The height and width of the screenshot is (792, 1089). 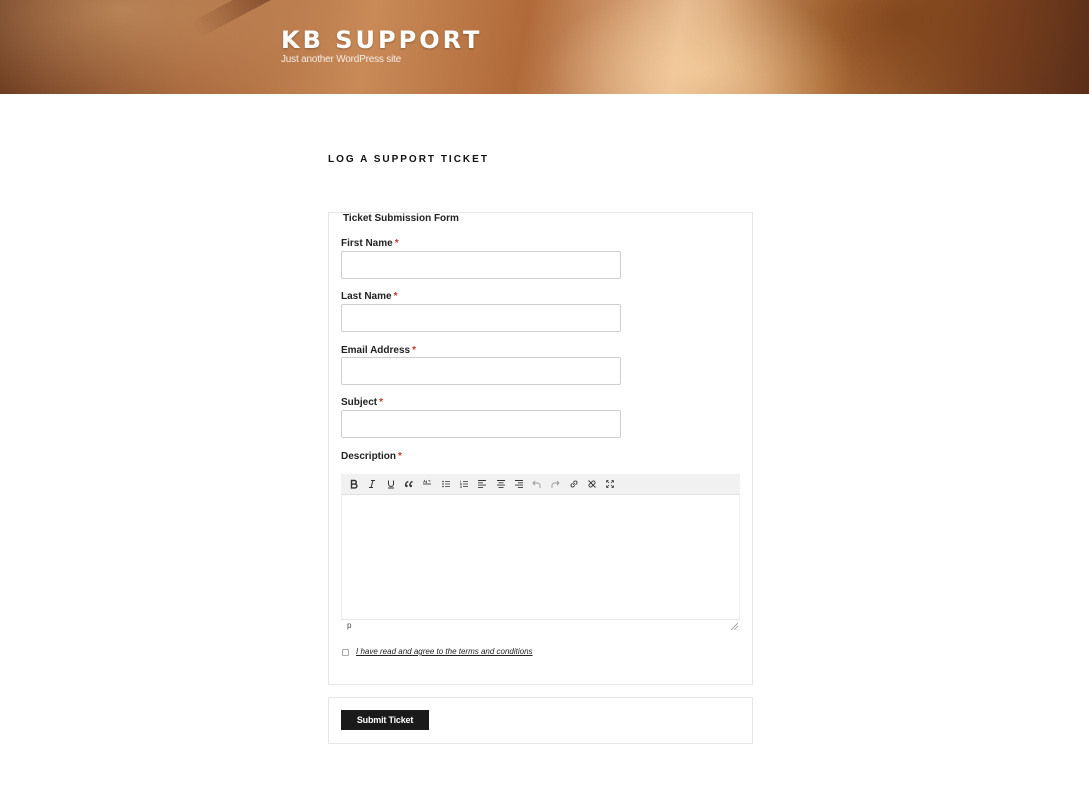 What do you see at coordinates (481, 424) in the screenshot?
I see `subject-input` at bounding box center [481, 424].